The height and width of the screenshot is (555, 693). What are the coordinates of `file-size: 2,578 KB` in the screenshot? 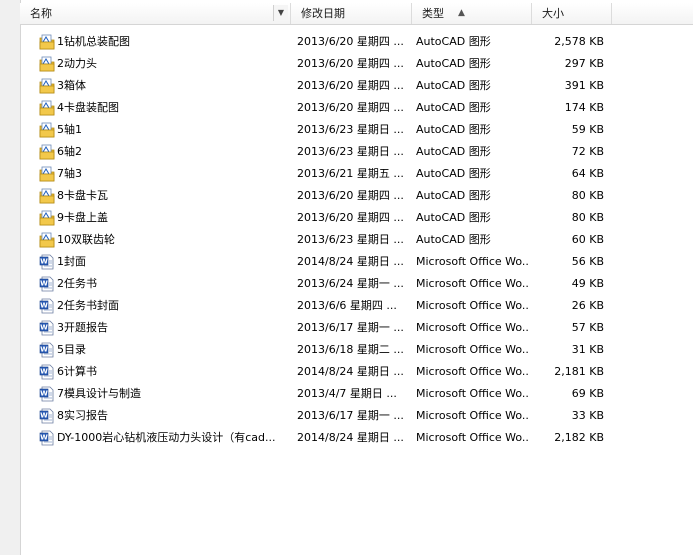 It's located at (579, 41).